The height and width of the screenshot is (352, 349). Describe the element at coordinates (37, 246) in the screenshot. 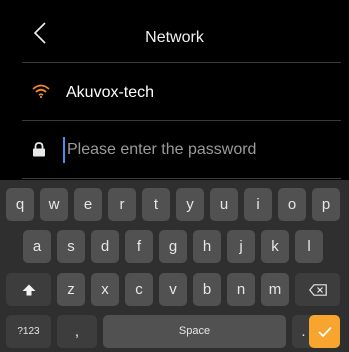

I see `key-a: a` at that location.